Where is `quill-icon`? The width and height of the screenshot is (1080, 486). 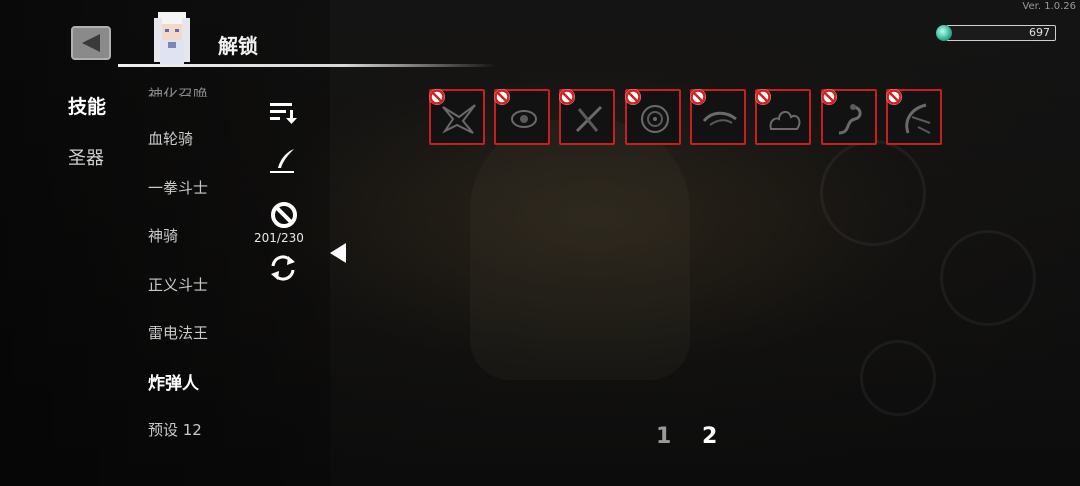
quill-icon is located at coordinates (283, 161).